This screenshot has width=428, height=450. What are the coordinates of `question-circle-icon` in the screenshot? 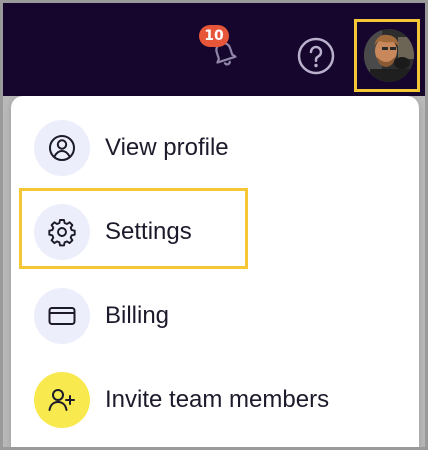 It's located at (316, 56).